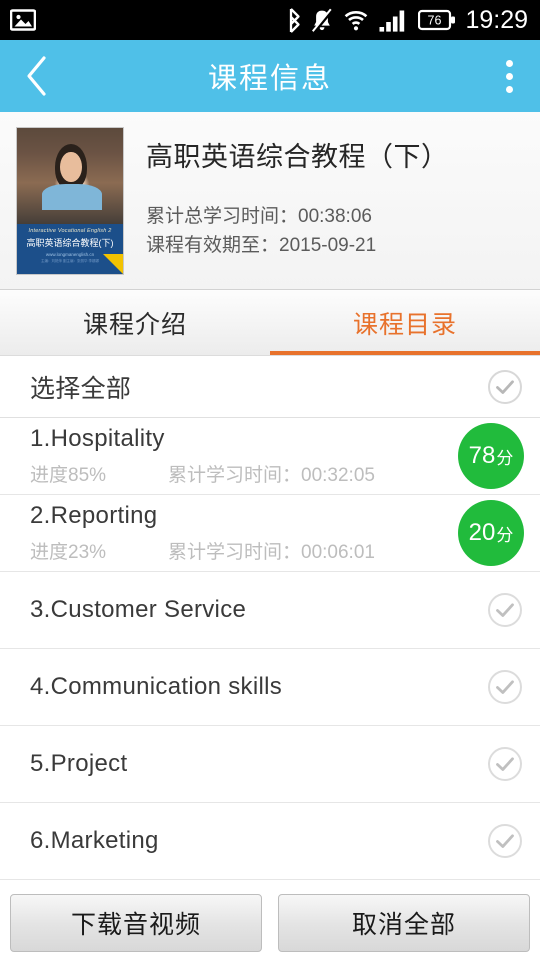 The image size is (540, 960). Describe the element at coordinates (252, 610) in the screenshot. I see `lesson-main: 3.Customer Service` at that location.